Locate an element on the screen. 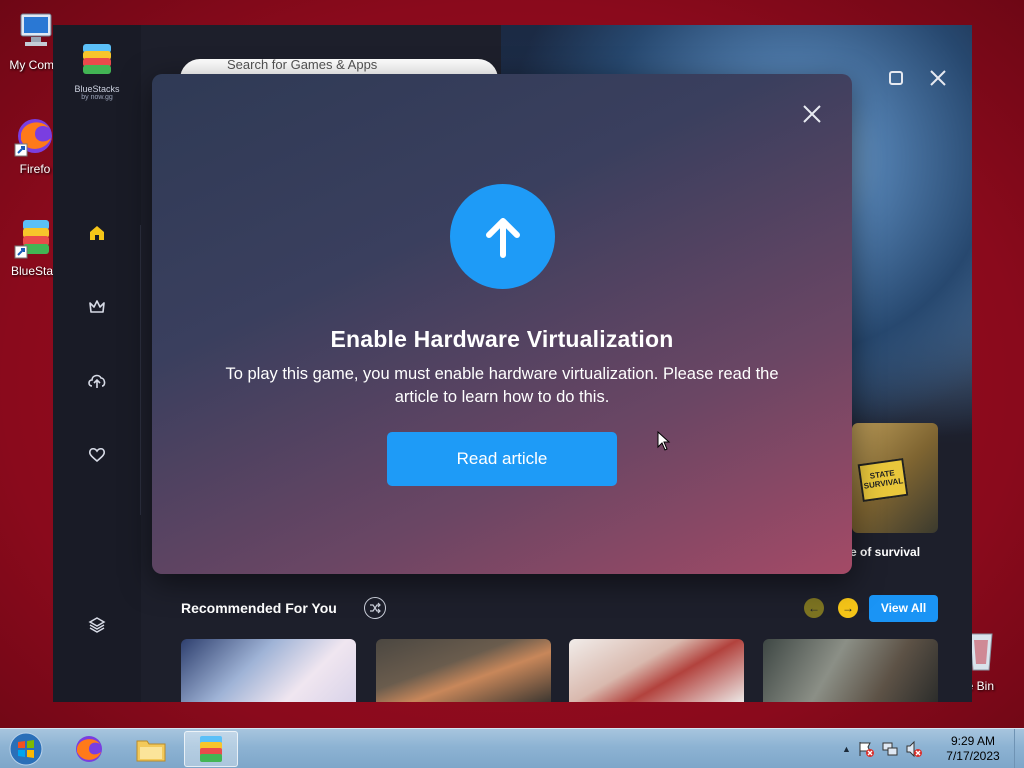 This screenshot has width=1024, height=768. folder-icon is located at coordinates (151, 751).